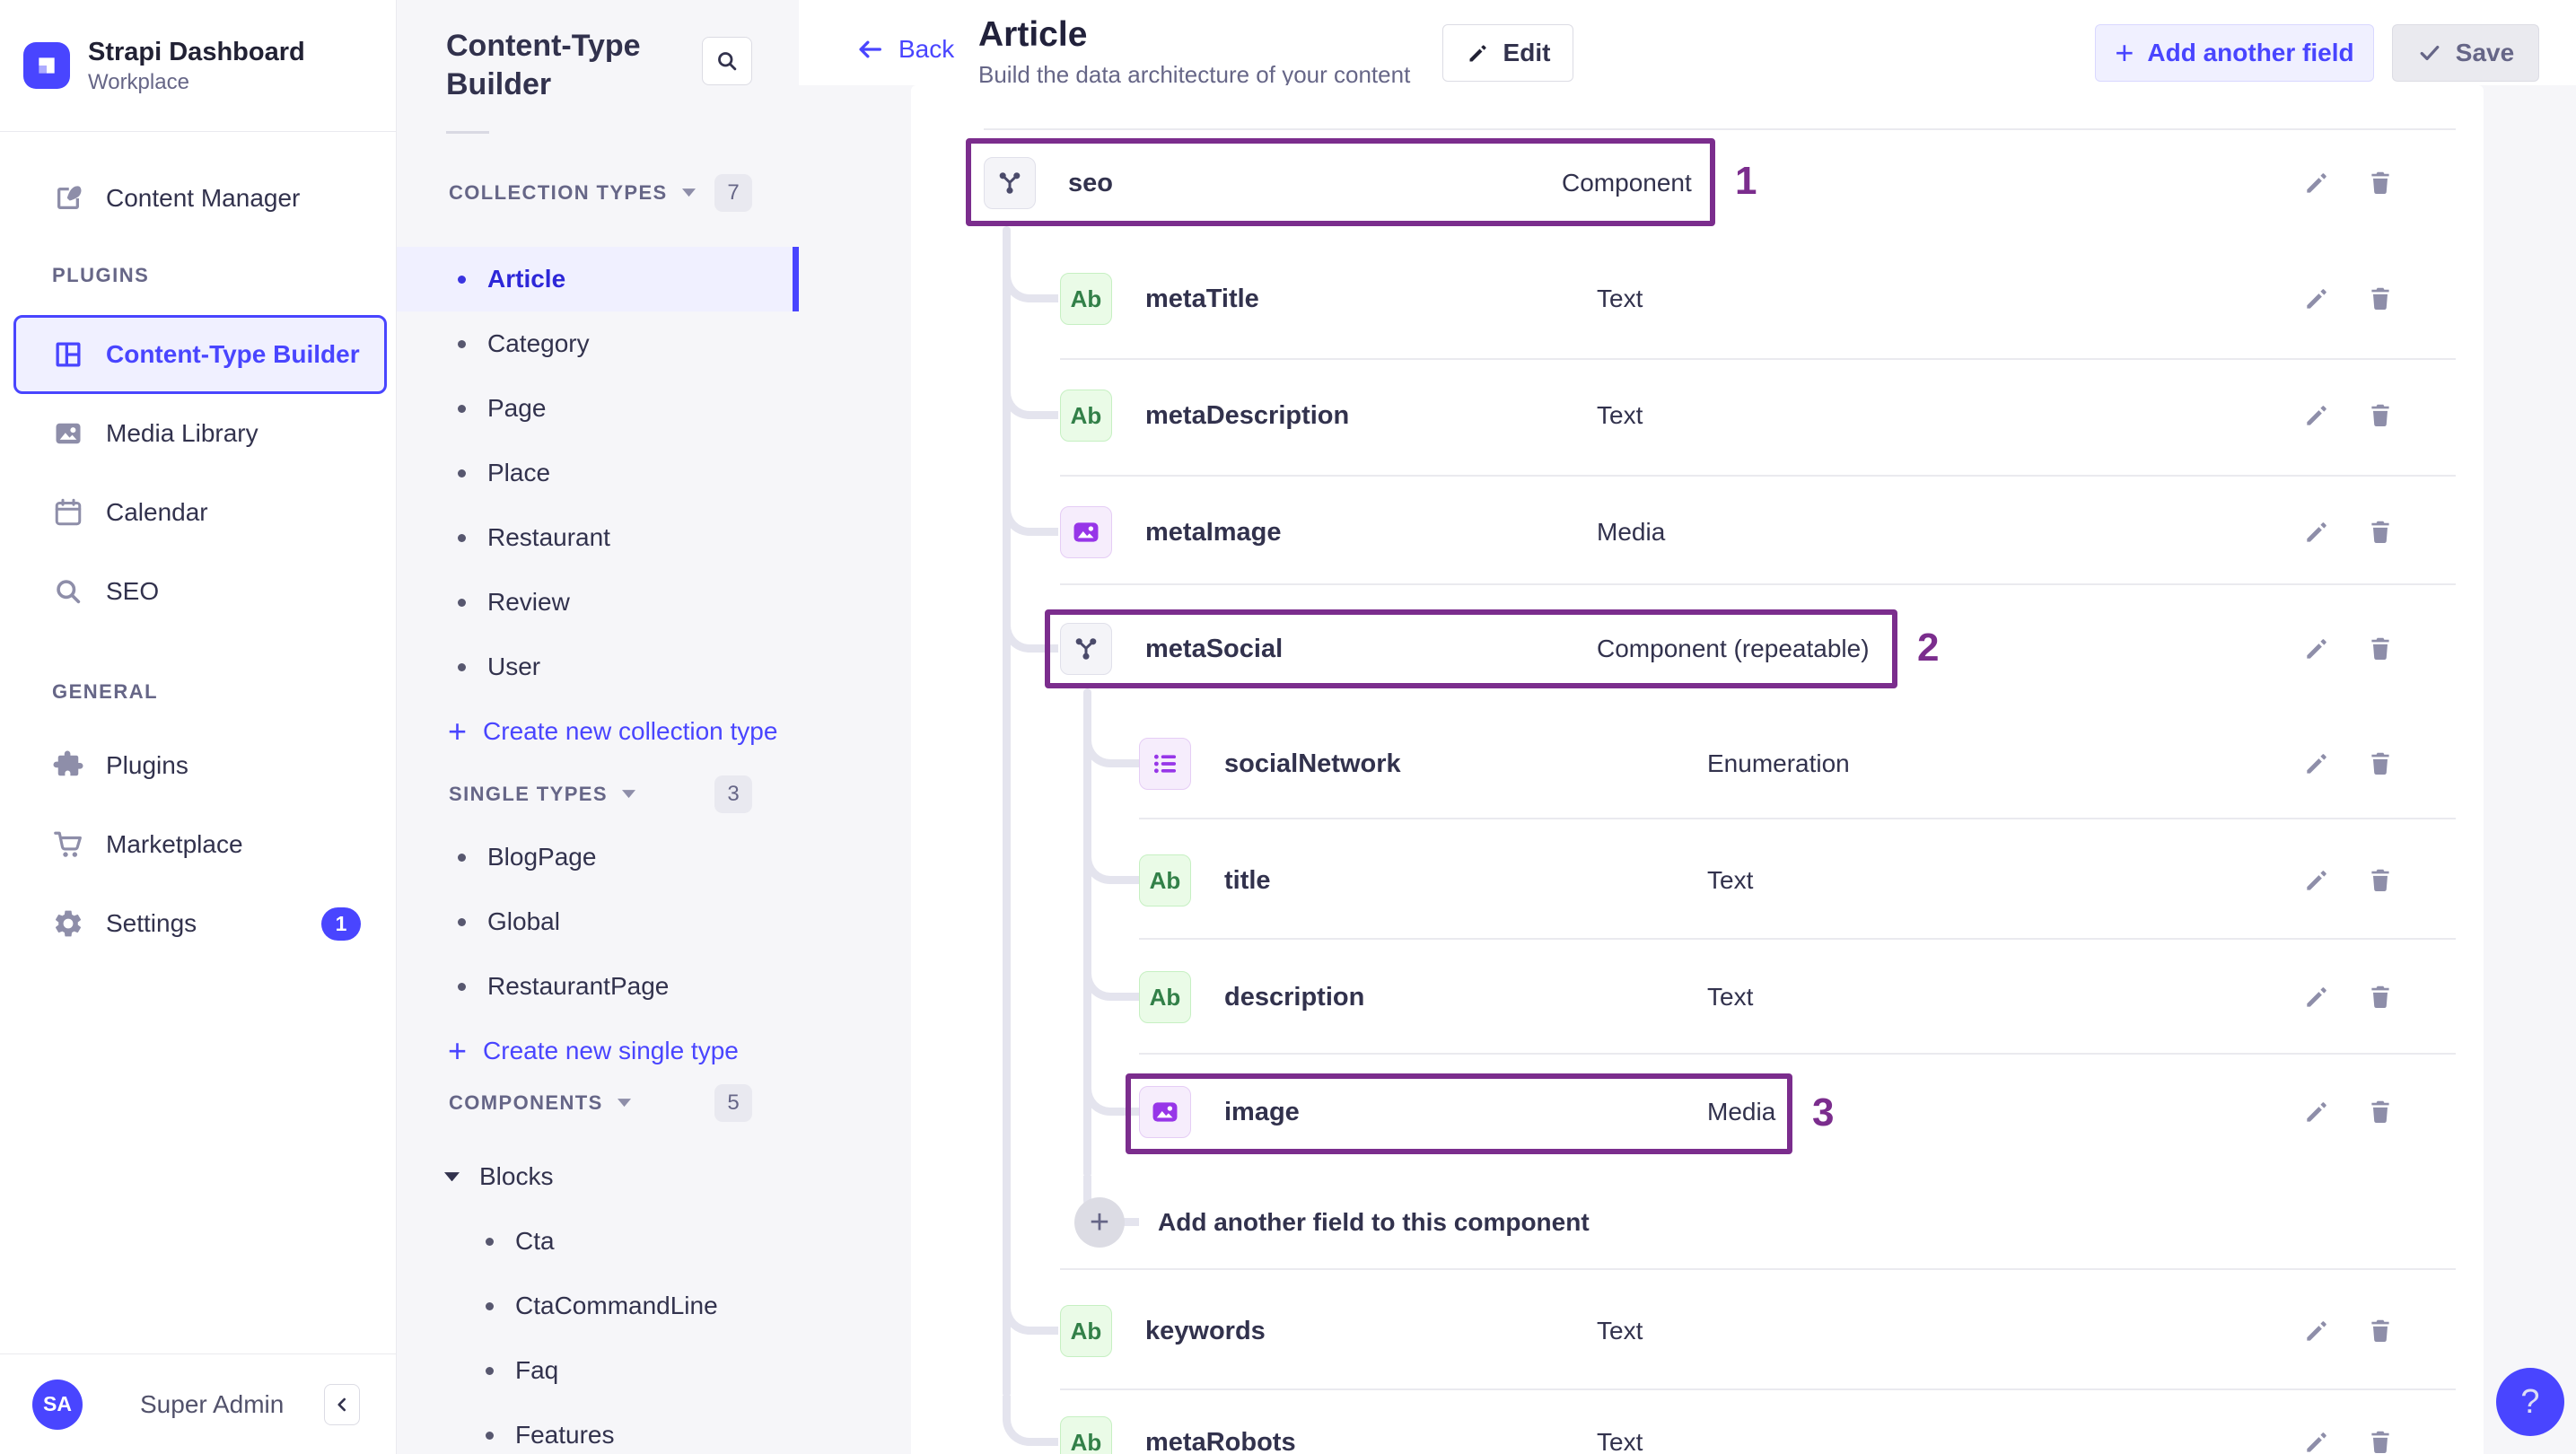 Image resolution: width=2576 pixels, height=1454 pixels. What do you see at coordinates (727, 61) in the screenshot?
I see `search-button` at bounding box center [727, 61].